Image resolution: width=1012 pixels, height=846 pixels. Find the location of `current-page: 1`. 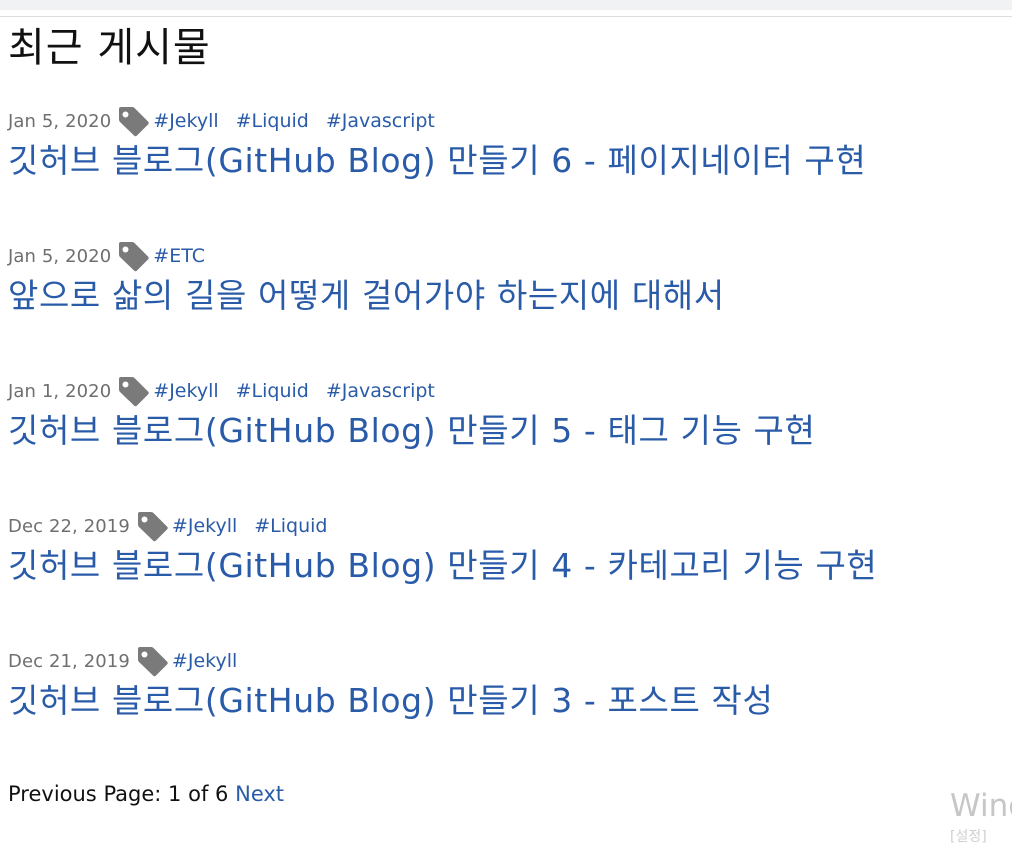

current-page: 1 is located at coordinates (175, 794).